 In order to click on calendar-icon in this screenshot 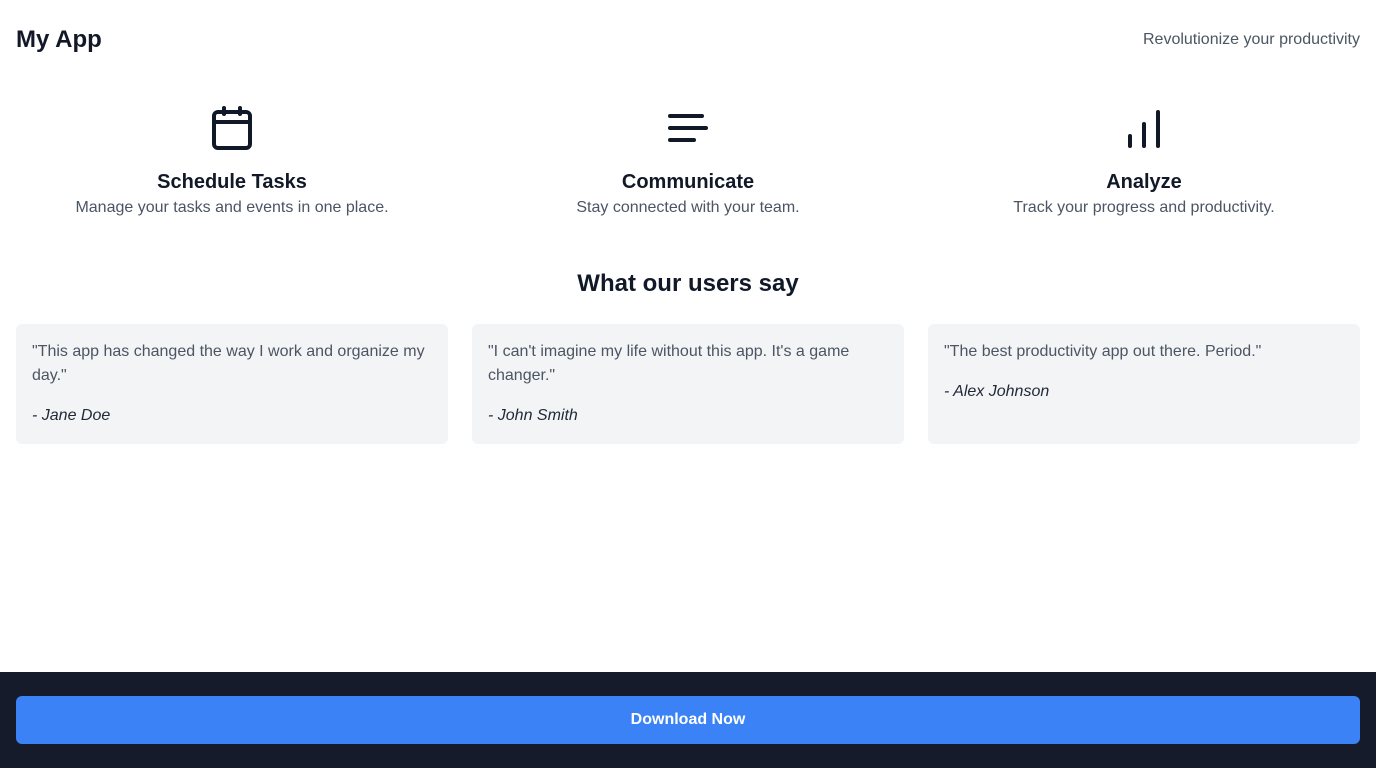, I will do `click(232, 128)`.